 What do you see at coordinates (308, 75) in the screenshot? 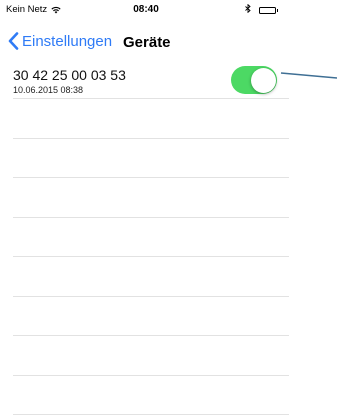
I see `callout-line` at bounding box center [308, 75].